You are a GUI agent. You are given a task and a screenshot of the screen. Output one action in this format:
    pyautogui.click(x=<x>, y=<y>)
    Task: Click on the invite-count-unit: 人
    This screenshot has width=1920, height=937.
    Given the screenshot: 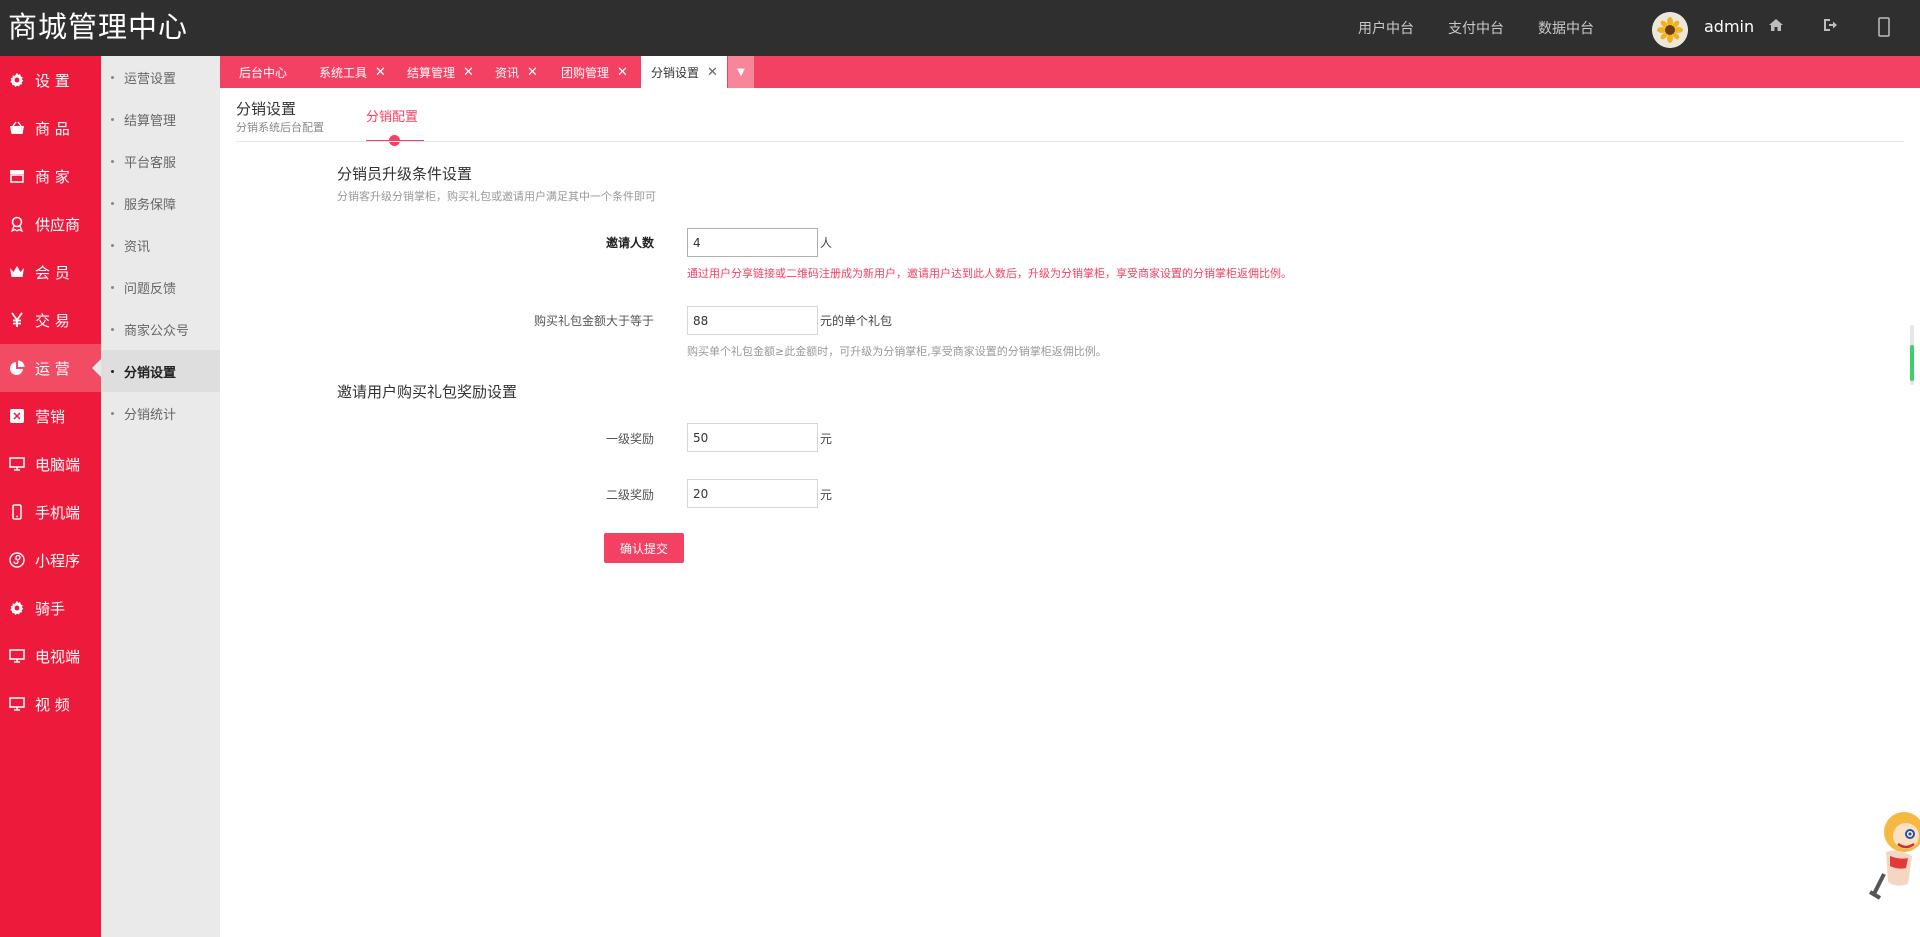 What is the action you would take?
    pyautogui.click(x=826, y=243)
    